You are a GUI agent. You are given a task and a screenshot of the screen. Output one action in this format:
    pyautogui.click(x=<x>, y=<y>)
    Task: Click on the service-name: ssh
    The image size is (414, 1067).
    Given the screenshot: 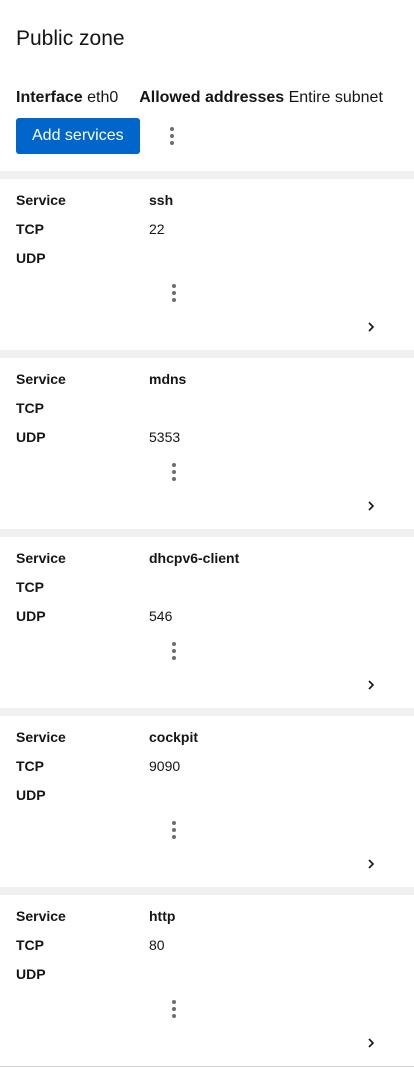 What is the action you would take?
    pyautogui.click(x=161, y=200)
    